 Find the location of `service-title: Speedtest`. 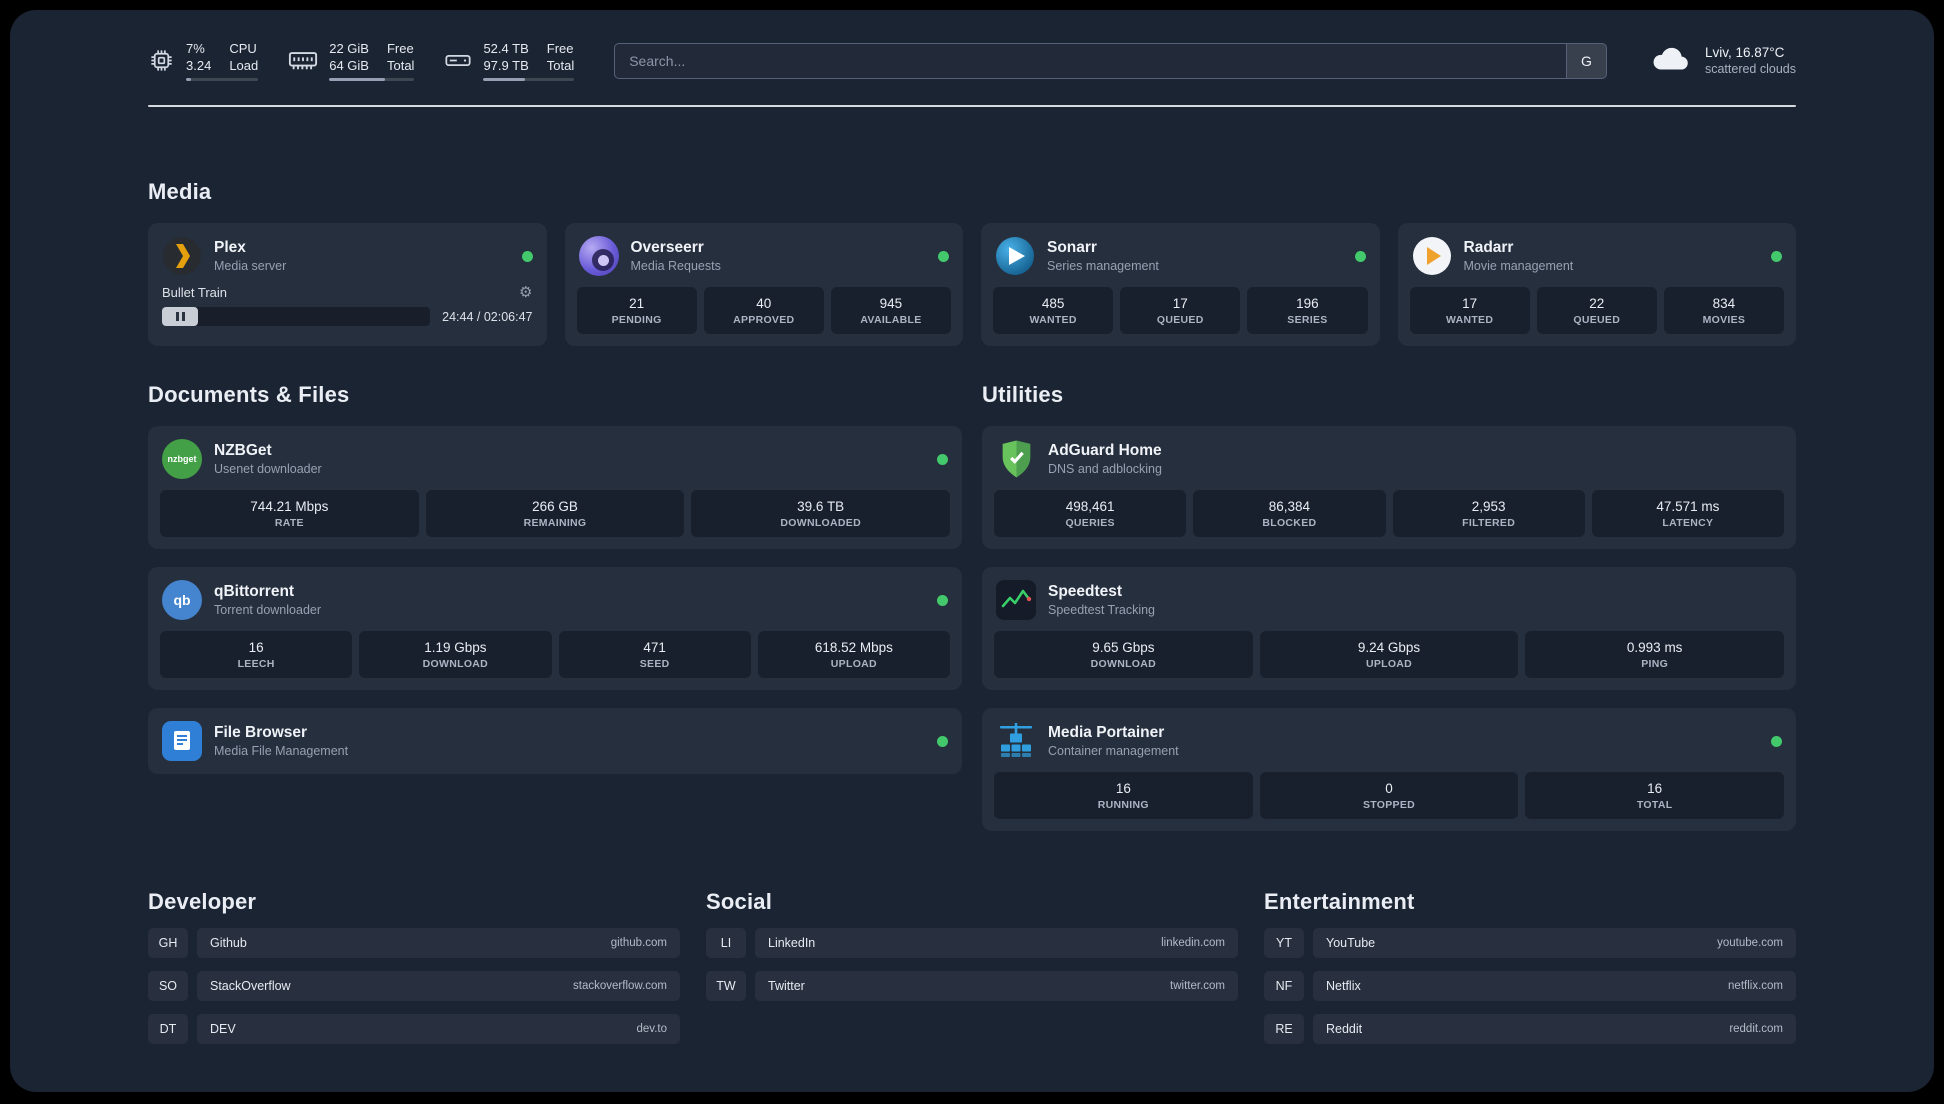

service-title: Speedtest is located at coordinates (1085, 591).